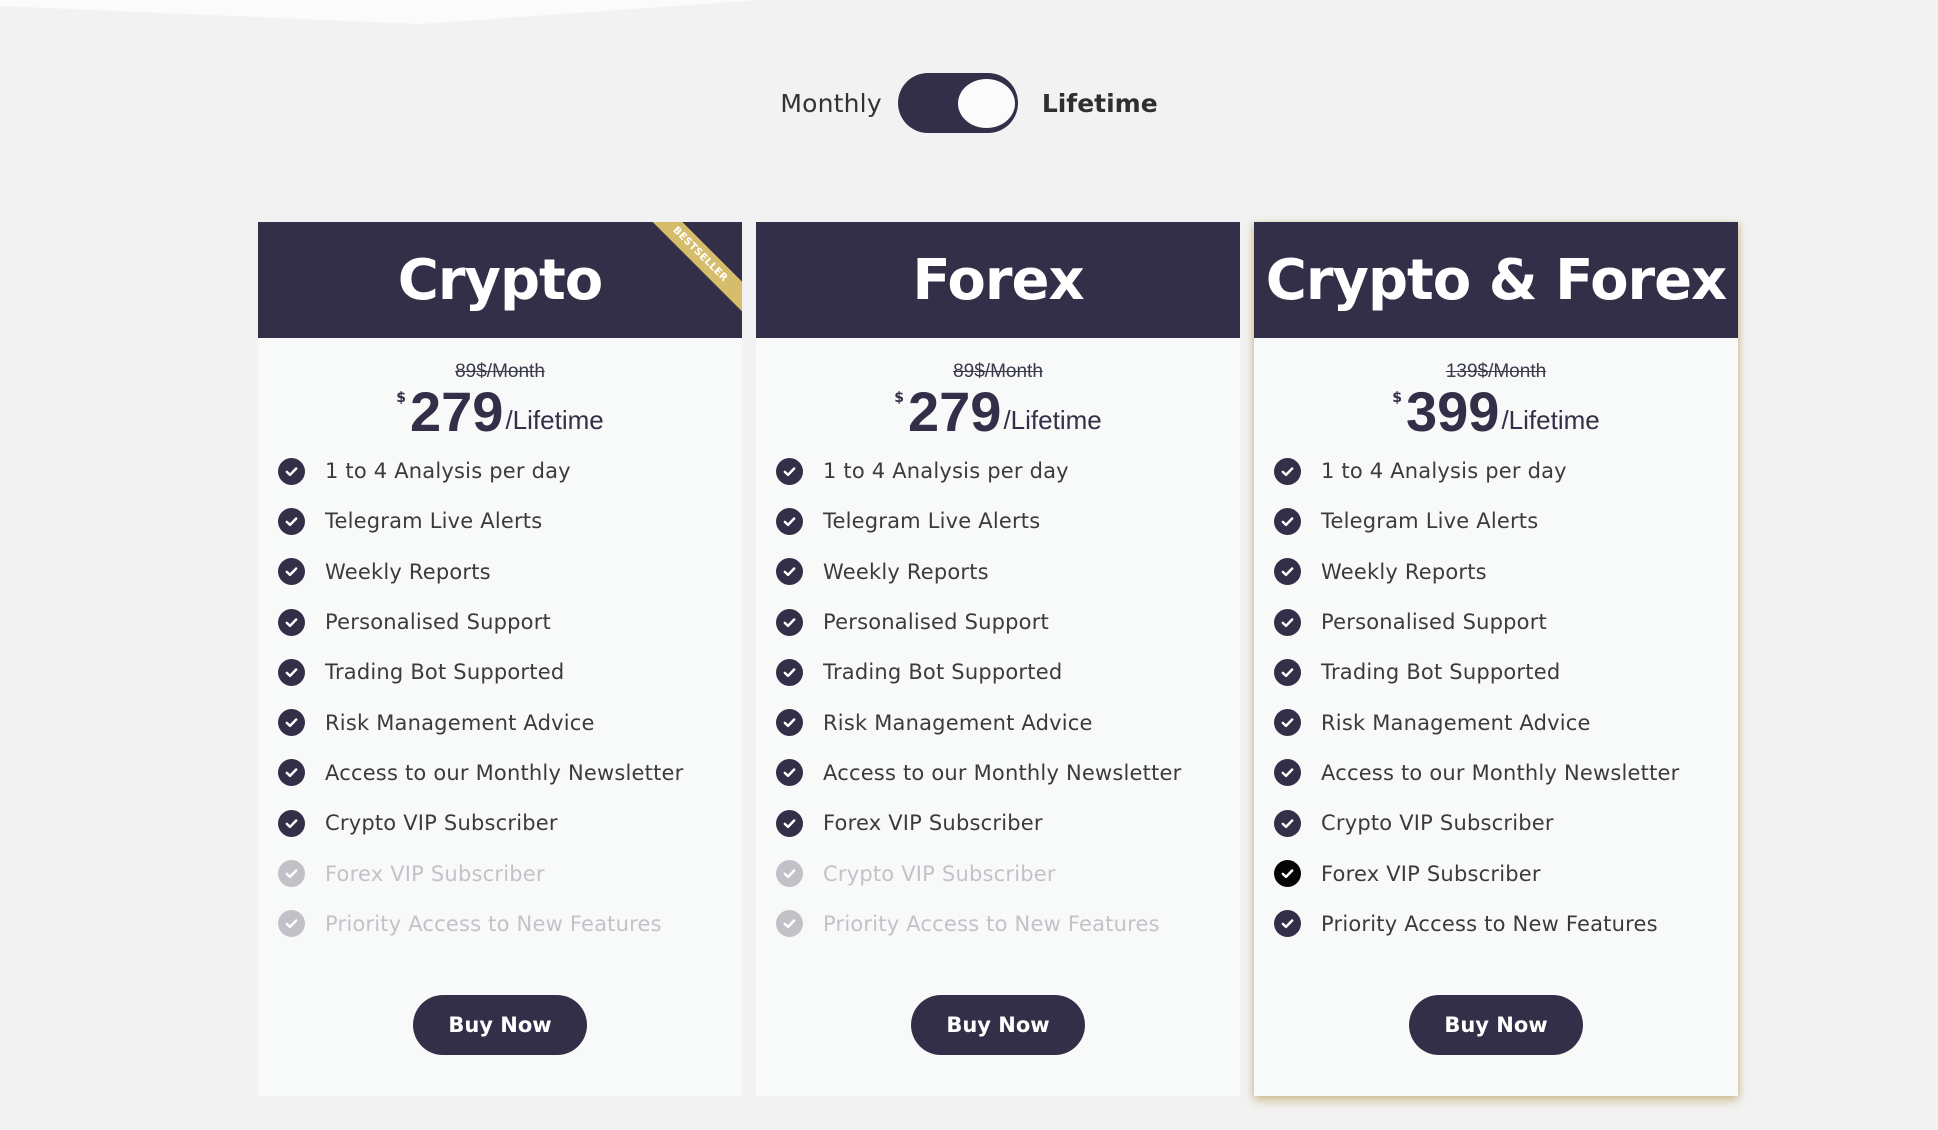  I want to click on plan-title: Crypto, so click(500, 280).